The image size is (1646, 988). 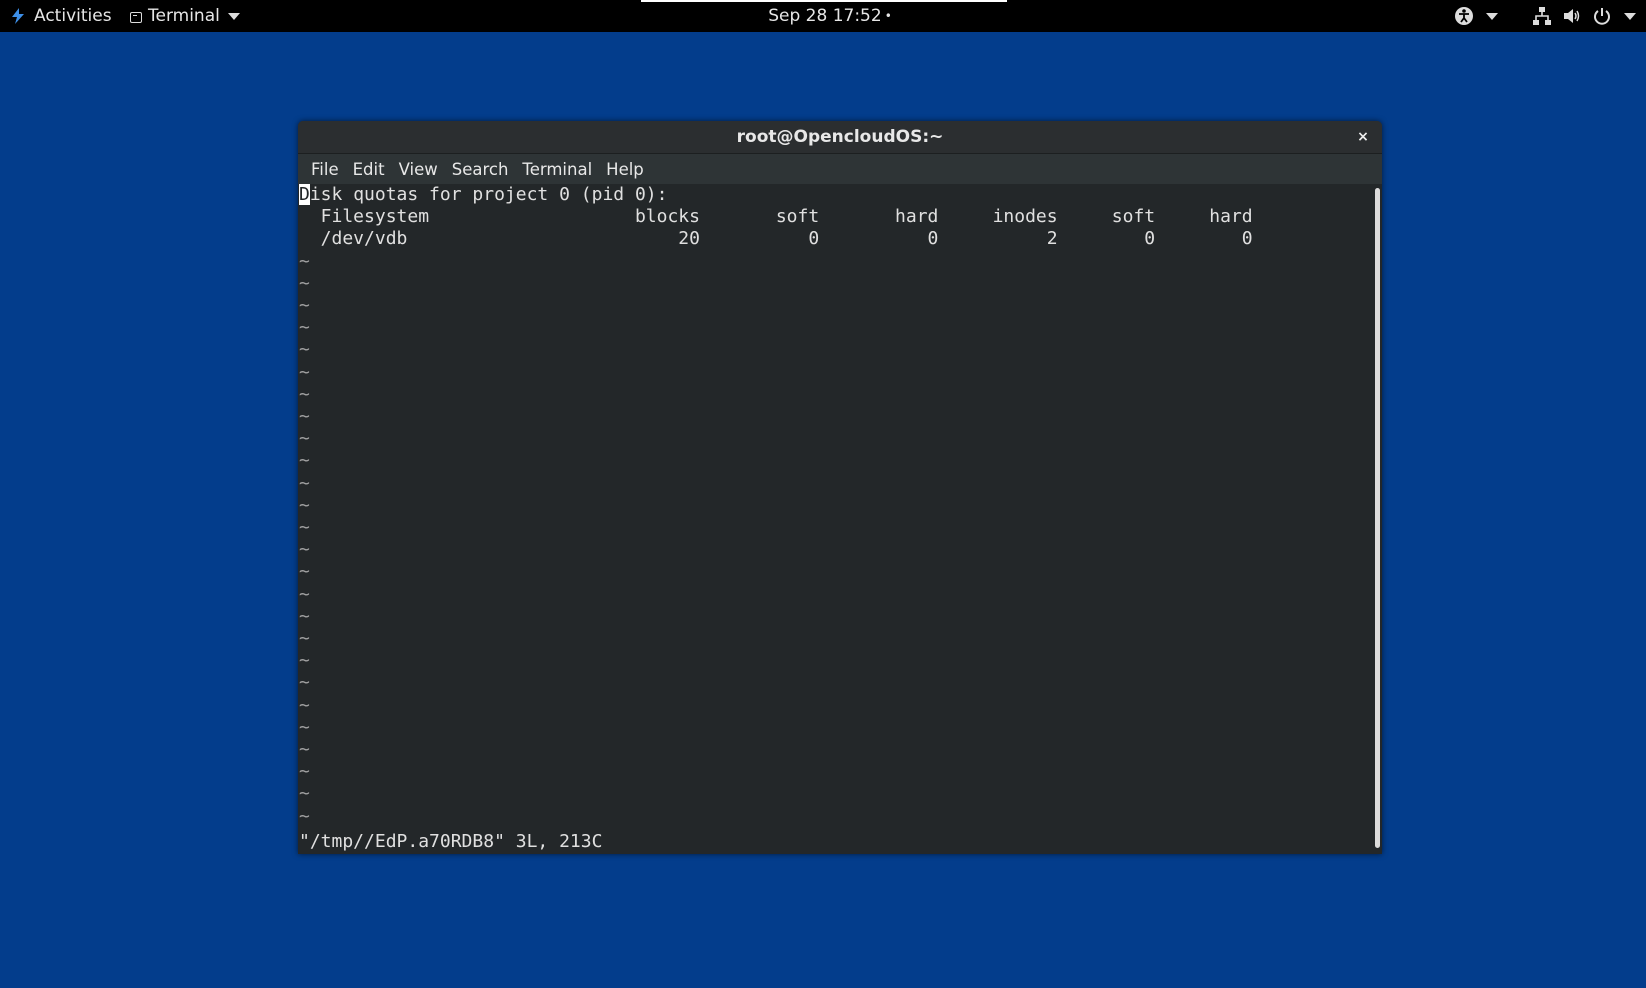 I want to click on menu-terminal: Terminal, so click(x=557, y=169).